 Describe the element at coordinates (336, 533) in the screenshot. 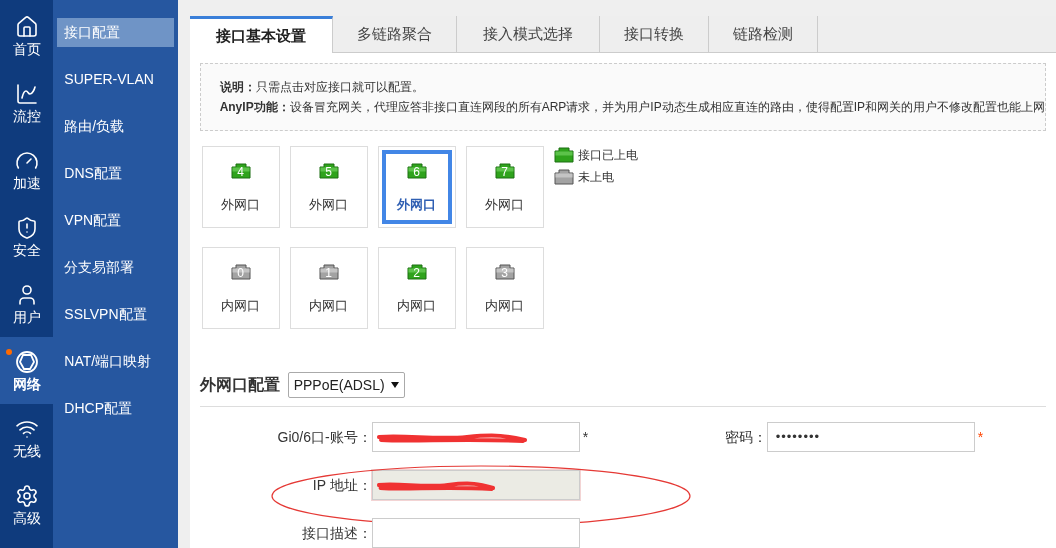

I see `field-label: 接口描述：` at that location.